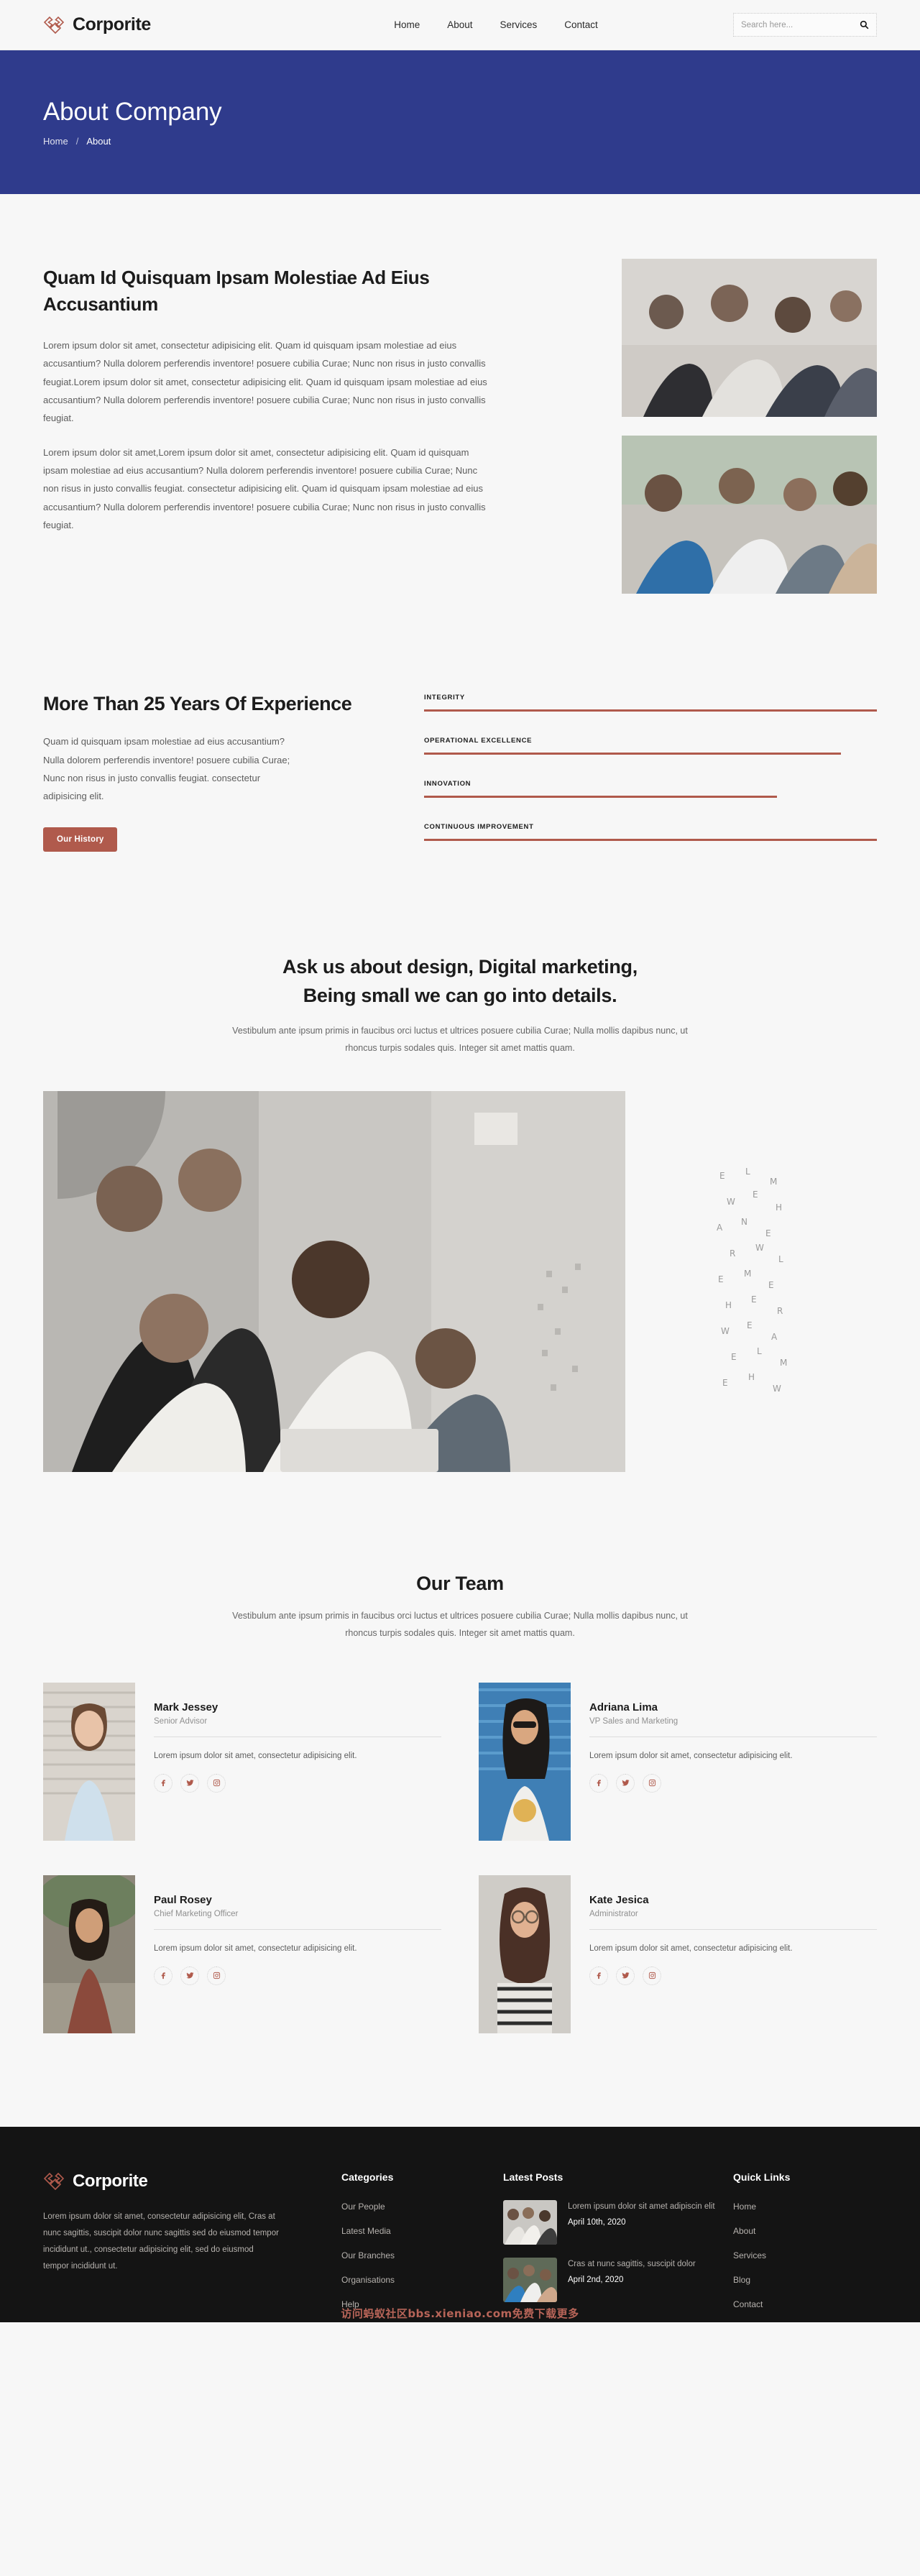 The height and width of the screenshot is (2576, 920). What do you see at coordinates (80, 839) in the screenshot?
I see `our-history-button: Our History` at bounding box center [80, 839].